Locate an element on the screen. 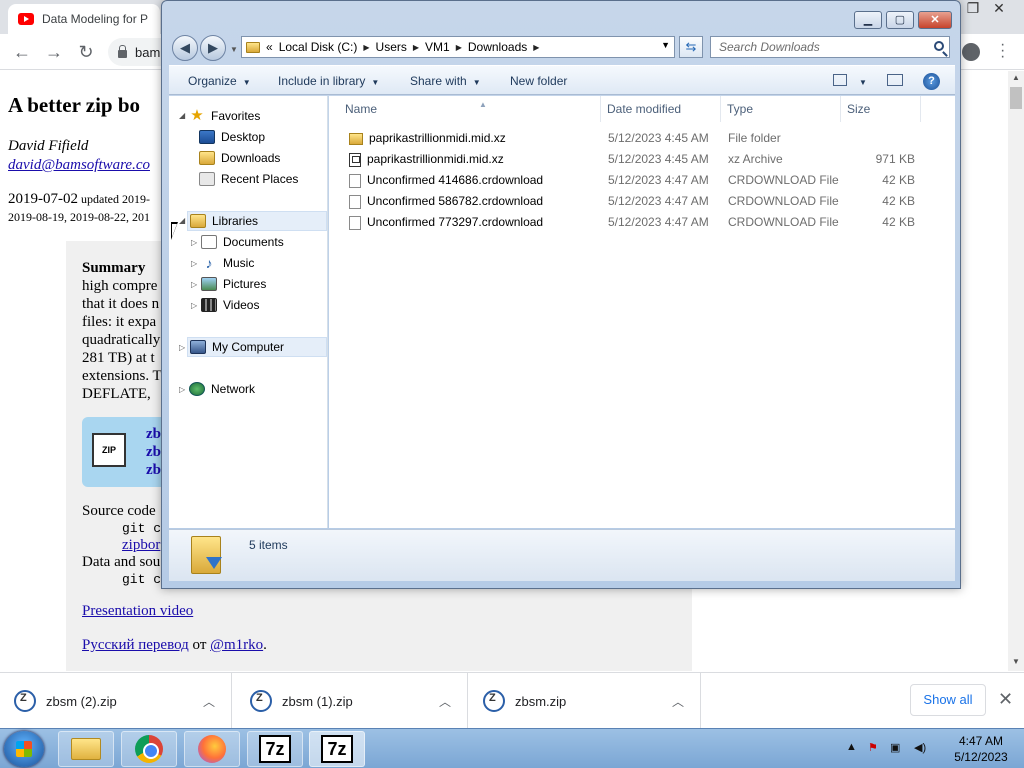  network-icon: ▣ is located at coordinates (895, 747).